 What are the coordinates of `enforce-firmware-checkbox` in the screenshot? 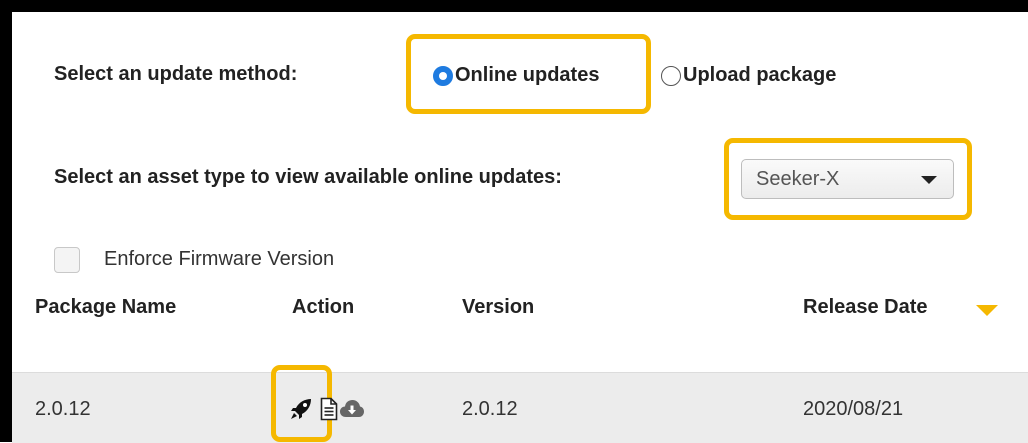 It's located at (67, 260).